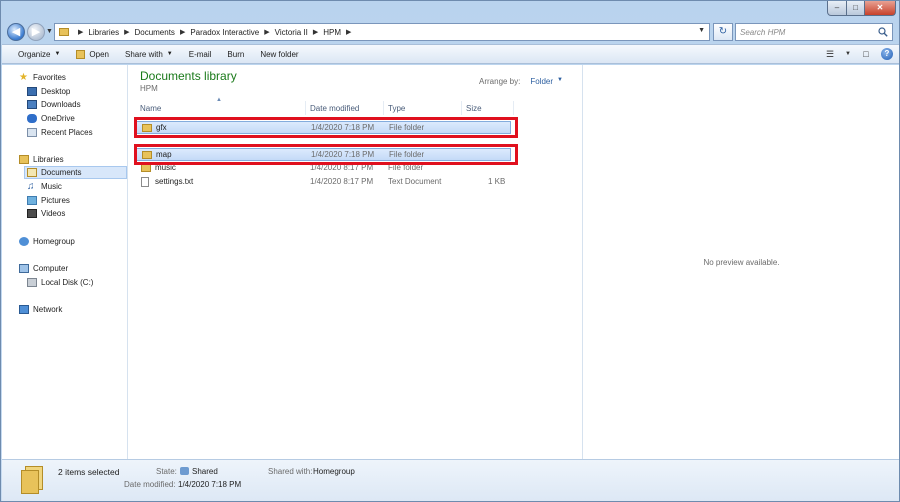  Describe the element at coordinates (61, 104) in the screenshot. I see `nav-downloads-label: Downloads` at that location.